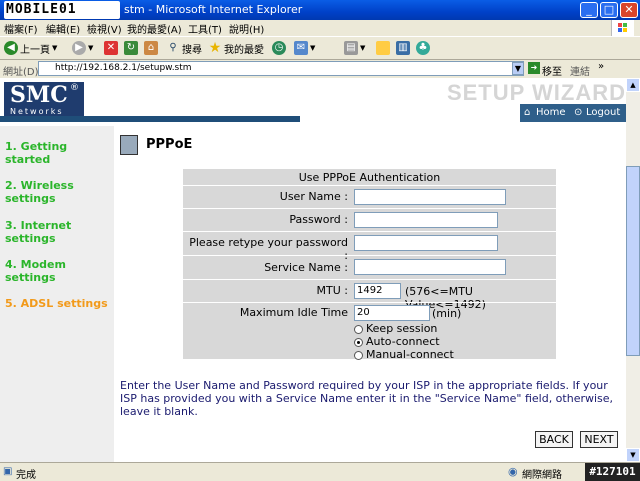  I want to click on service-name-input, so click(430, 267).